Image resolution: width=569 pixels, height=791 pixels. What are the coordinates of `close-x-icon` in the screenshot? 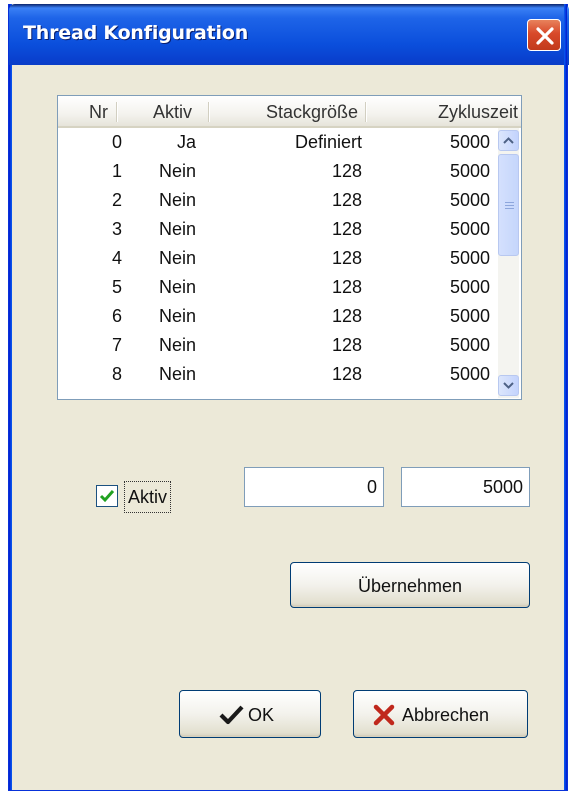 It's located at (545, 36).